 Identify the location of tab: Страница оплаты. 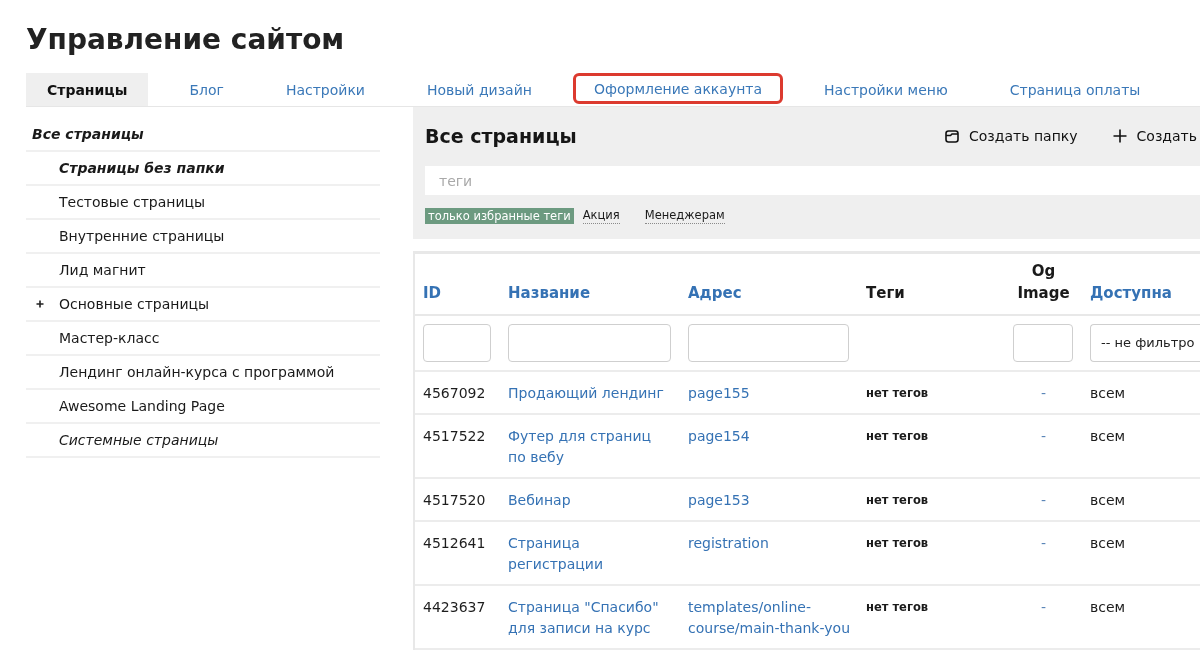
(1075, 89).